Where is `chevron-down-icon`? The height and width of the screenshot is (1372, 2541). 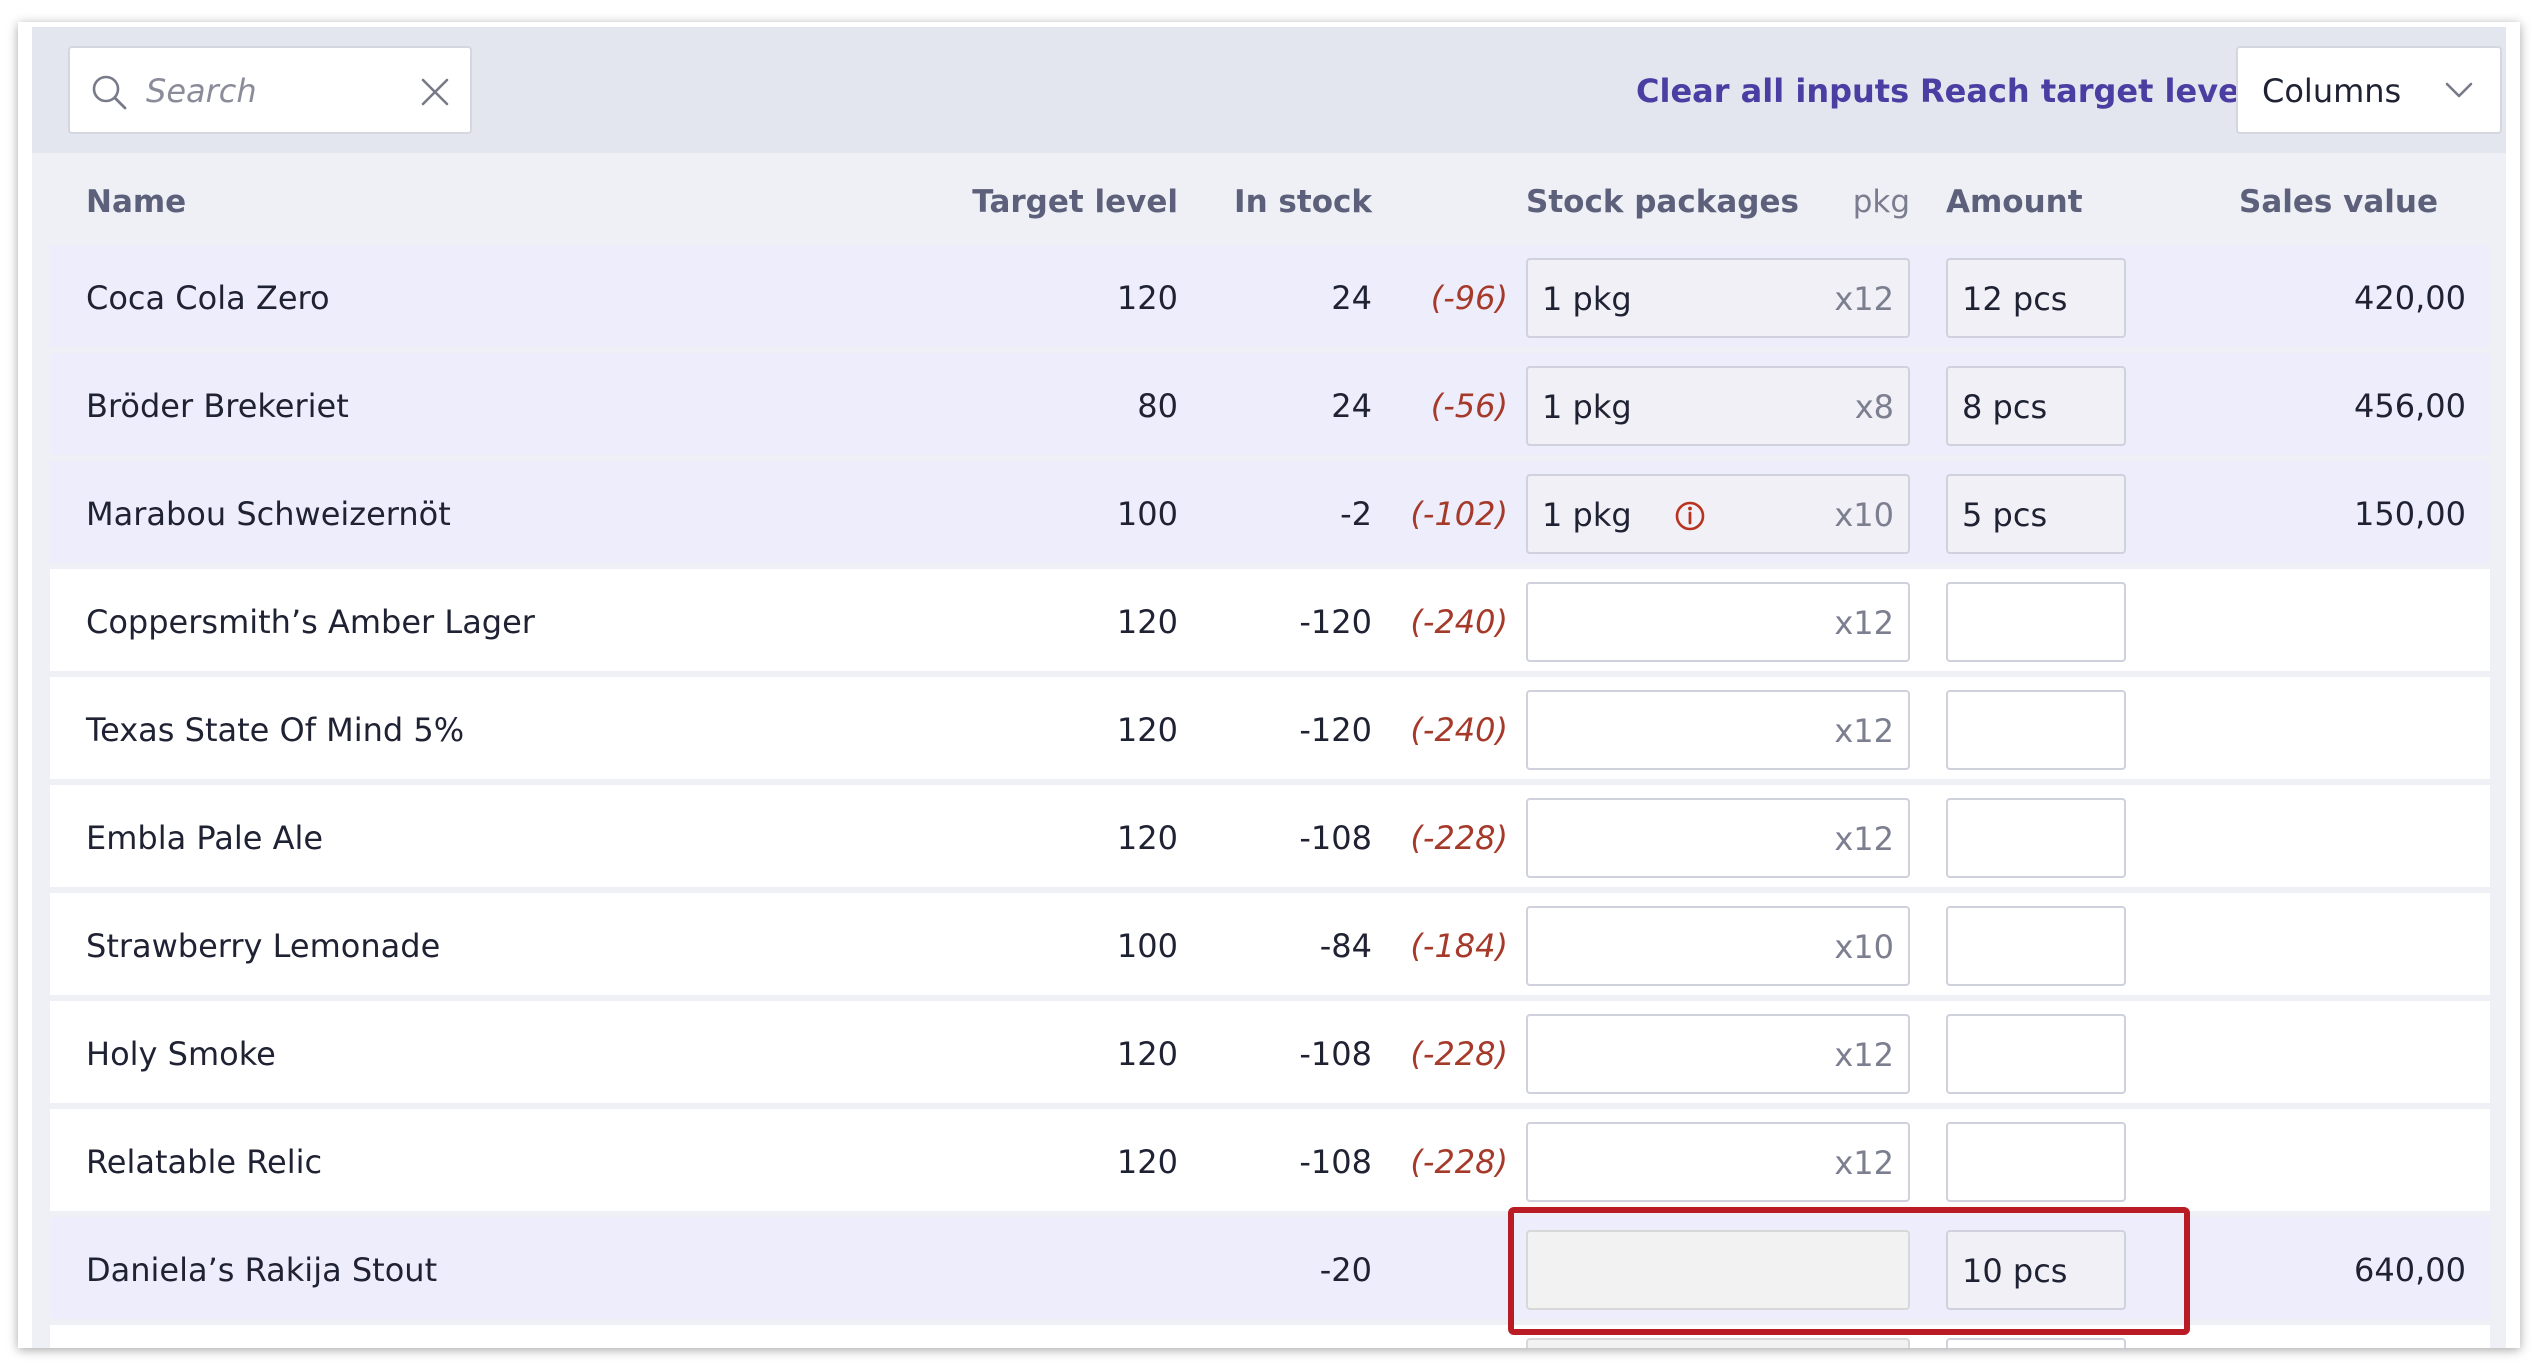
chevron-down-icon is located at coordinates (2459, 90).